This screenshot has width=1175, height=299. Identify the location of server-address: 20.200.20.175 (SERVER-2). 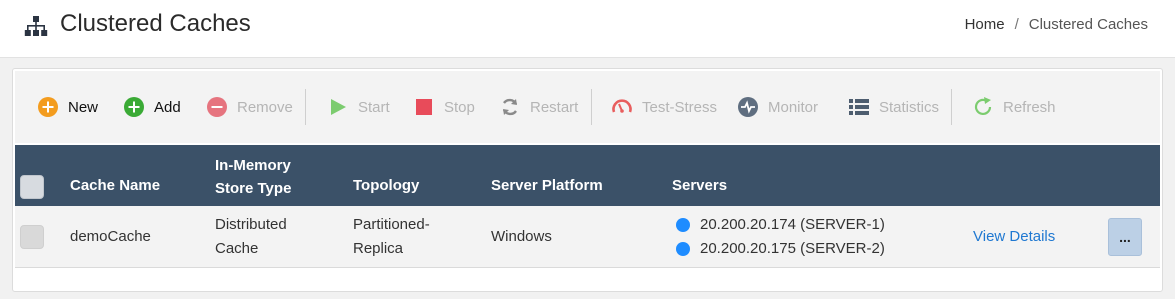
(792, 248).